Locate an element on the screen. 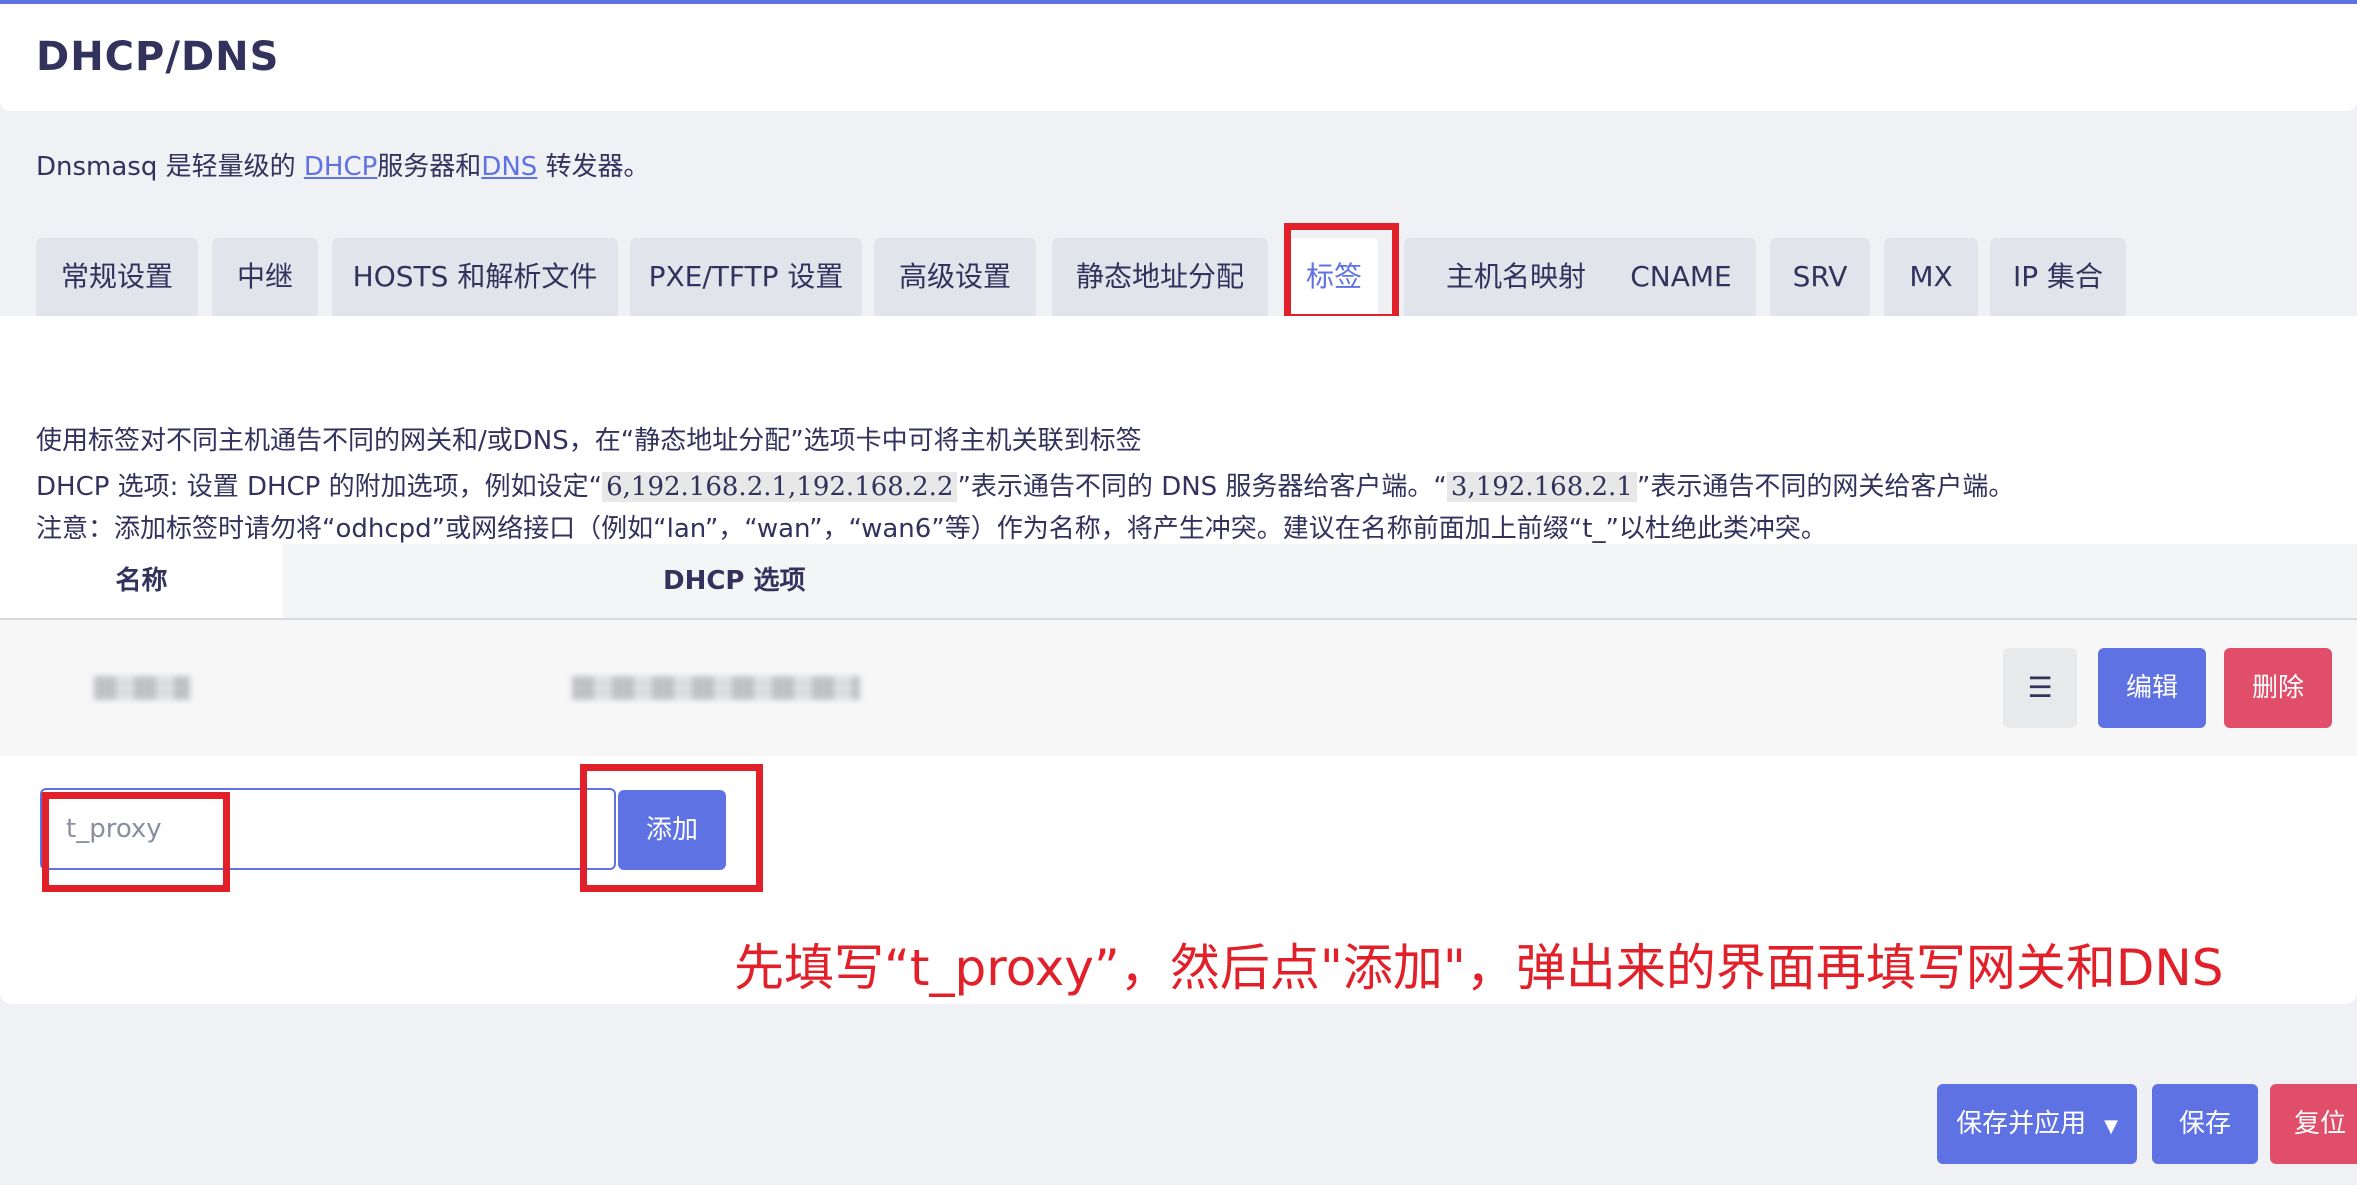  column-header-dhcp-options-label: DHCP 选项 is located at coordinates (734, 581).